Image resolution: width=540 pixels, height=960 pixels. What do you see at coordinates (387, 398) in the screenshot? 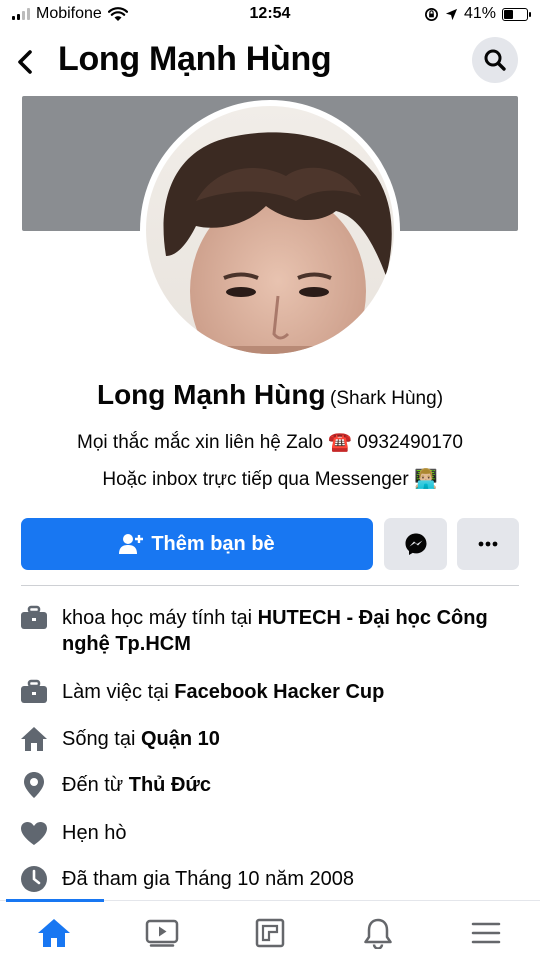
I see `profile-alt-name: (Shark Hùng)` at bounding box center [387, 398].